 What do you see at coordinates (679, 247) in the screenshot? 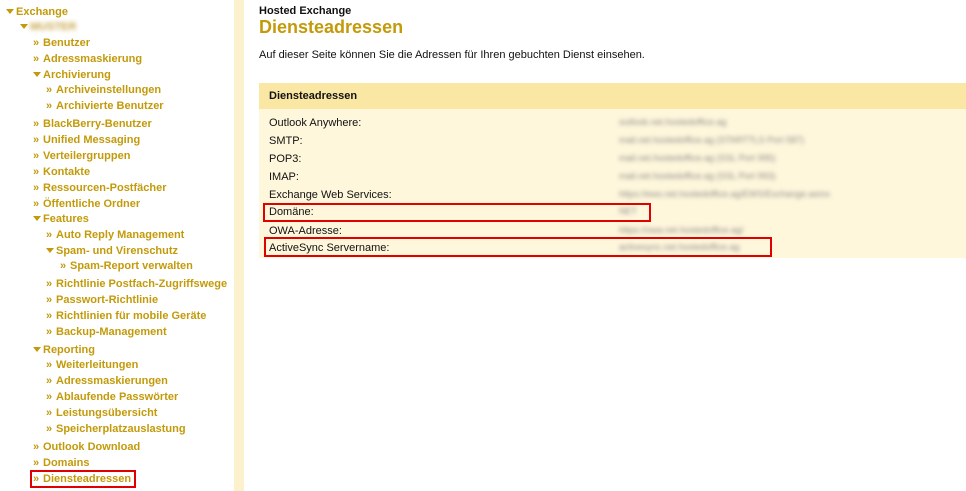
I see `address-value: activesync.net.hostedoffice.ag` at bounding box center [679, 247].